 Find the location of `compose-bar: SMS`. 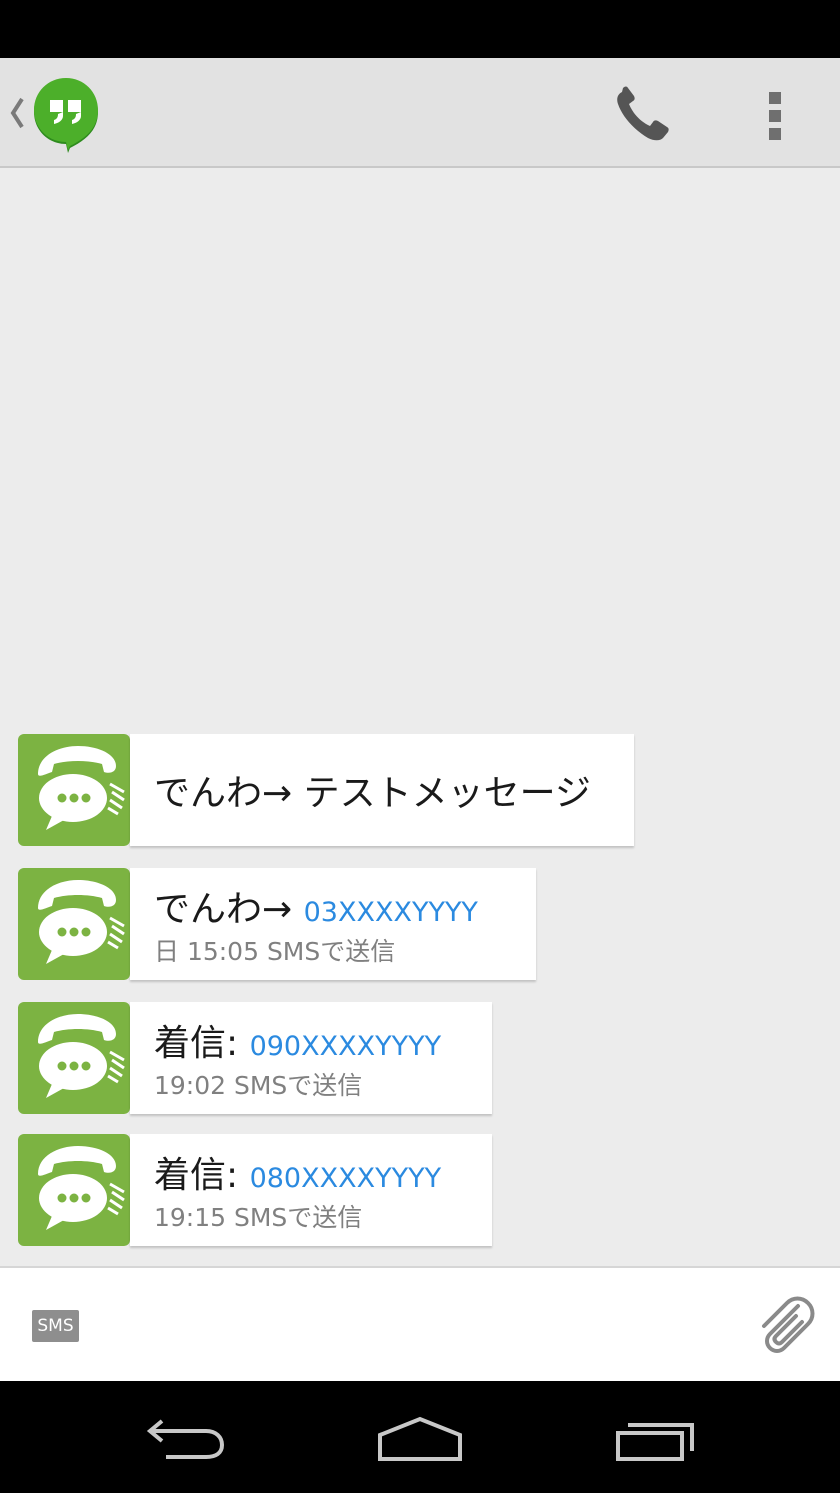

compose-bar: SMS is located at coordinates (420, 1323).